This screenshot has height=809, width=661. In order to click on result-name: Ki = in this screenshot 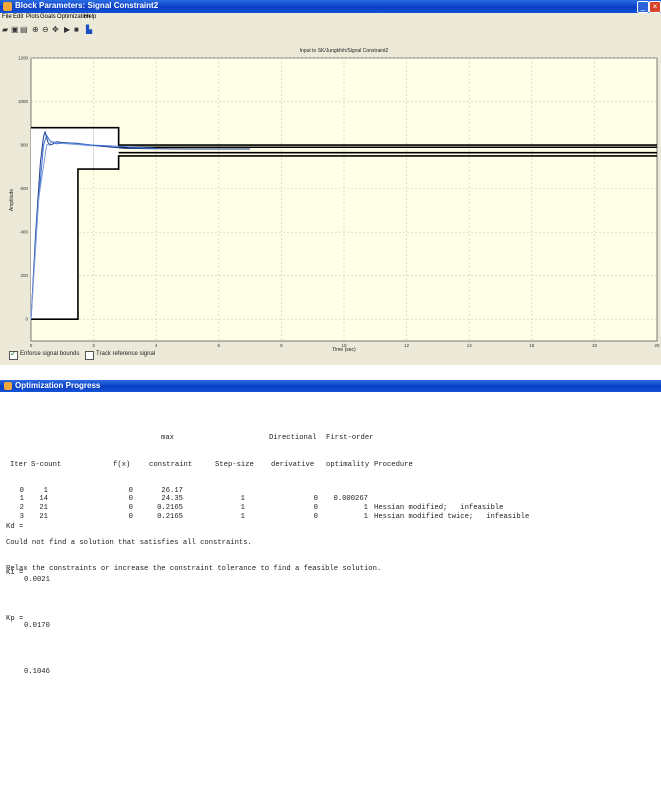, I will do `click(15, 573)`.